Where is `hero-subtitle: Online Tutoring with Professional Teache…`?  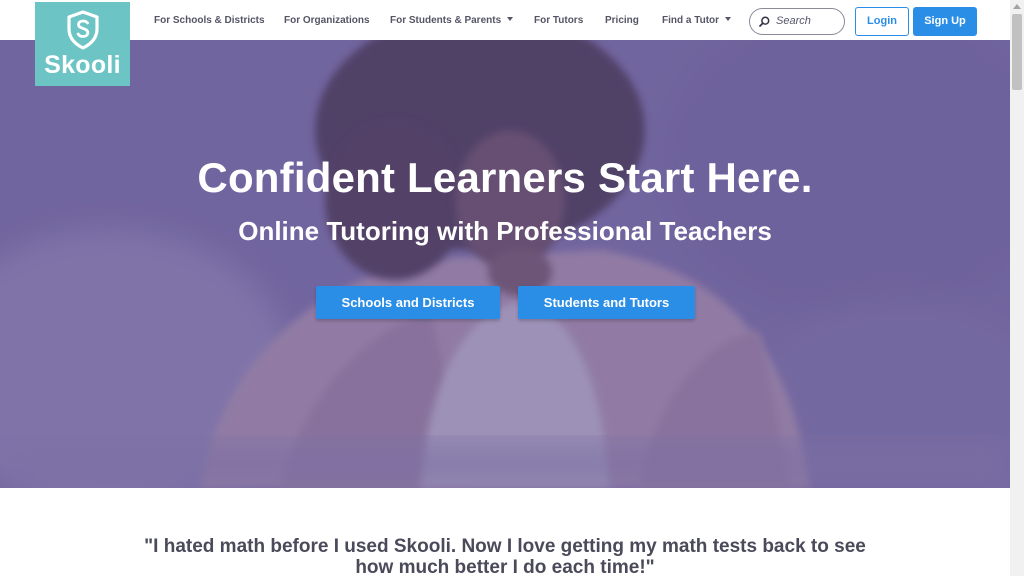
hero-subtitle: Online Tutoring with Professional Teache… is located at coordinates (505, 231).